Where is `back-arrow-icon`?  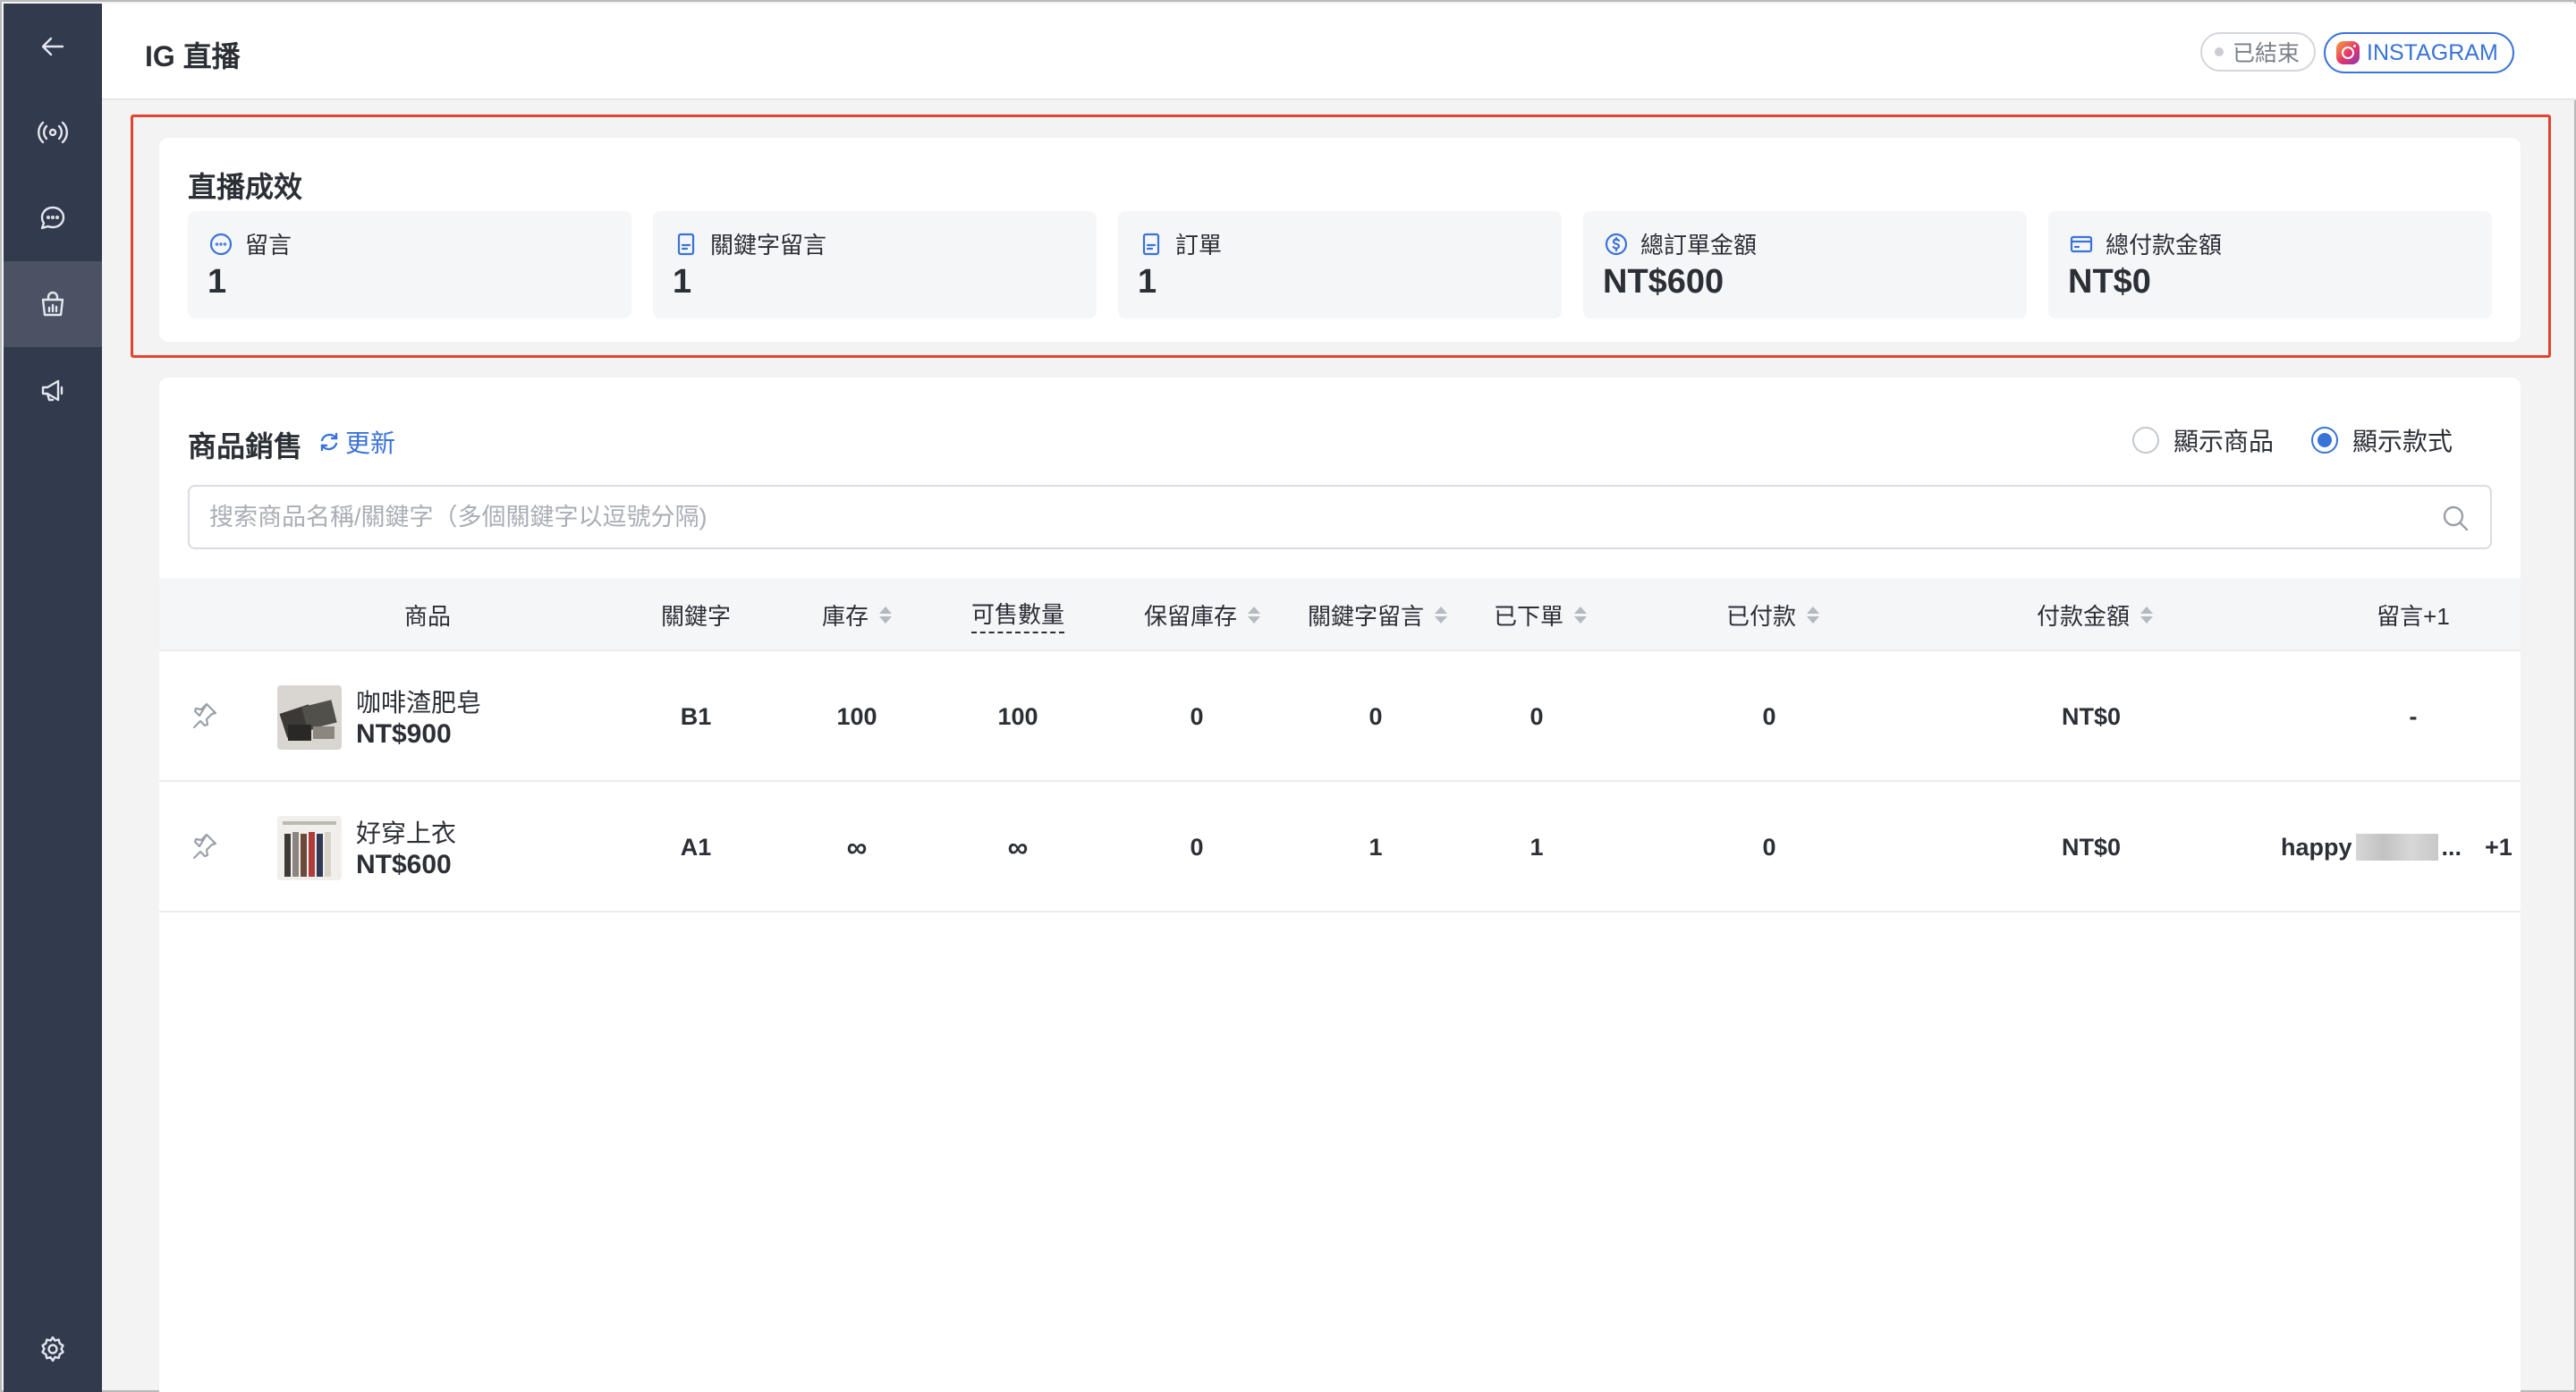
back-arrow-icon is located at coordinates (52, 46).